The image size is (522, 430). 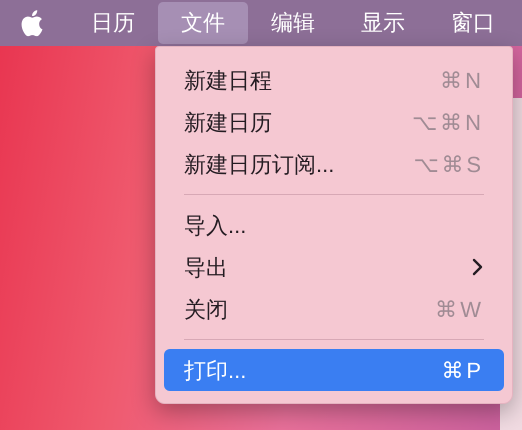 What do you see at coordinates (462, 370) in the screenshot?
I see `shortcut-text: ⌘P` at bounding box center [462, 370].